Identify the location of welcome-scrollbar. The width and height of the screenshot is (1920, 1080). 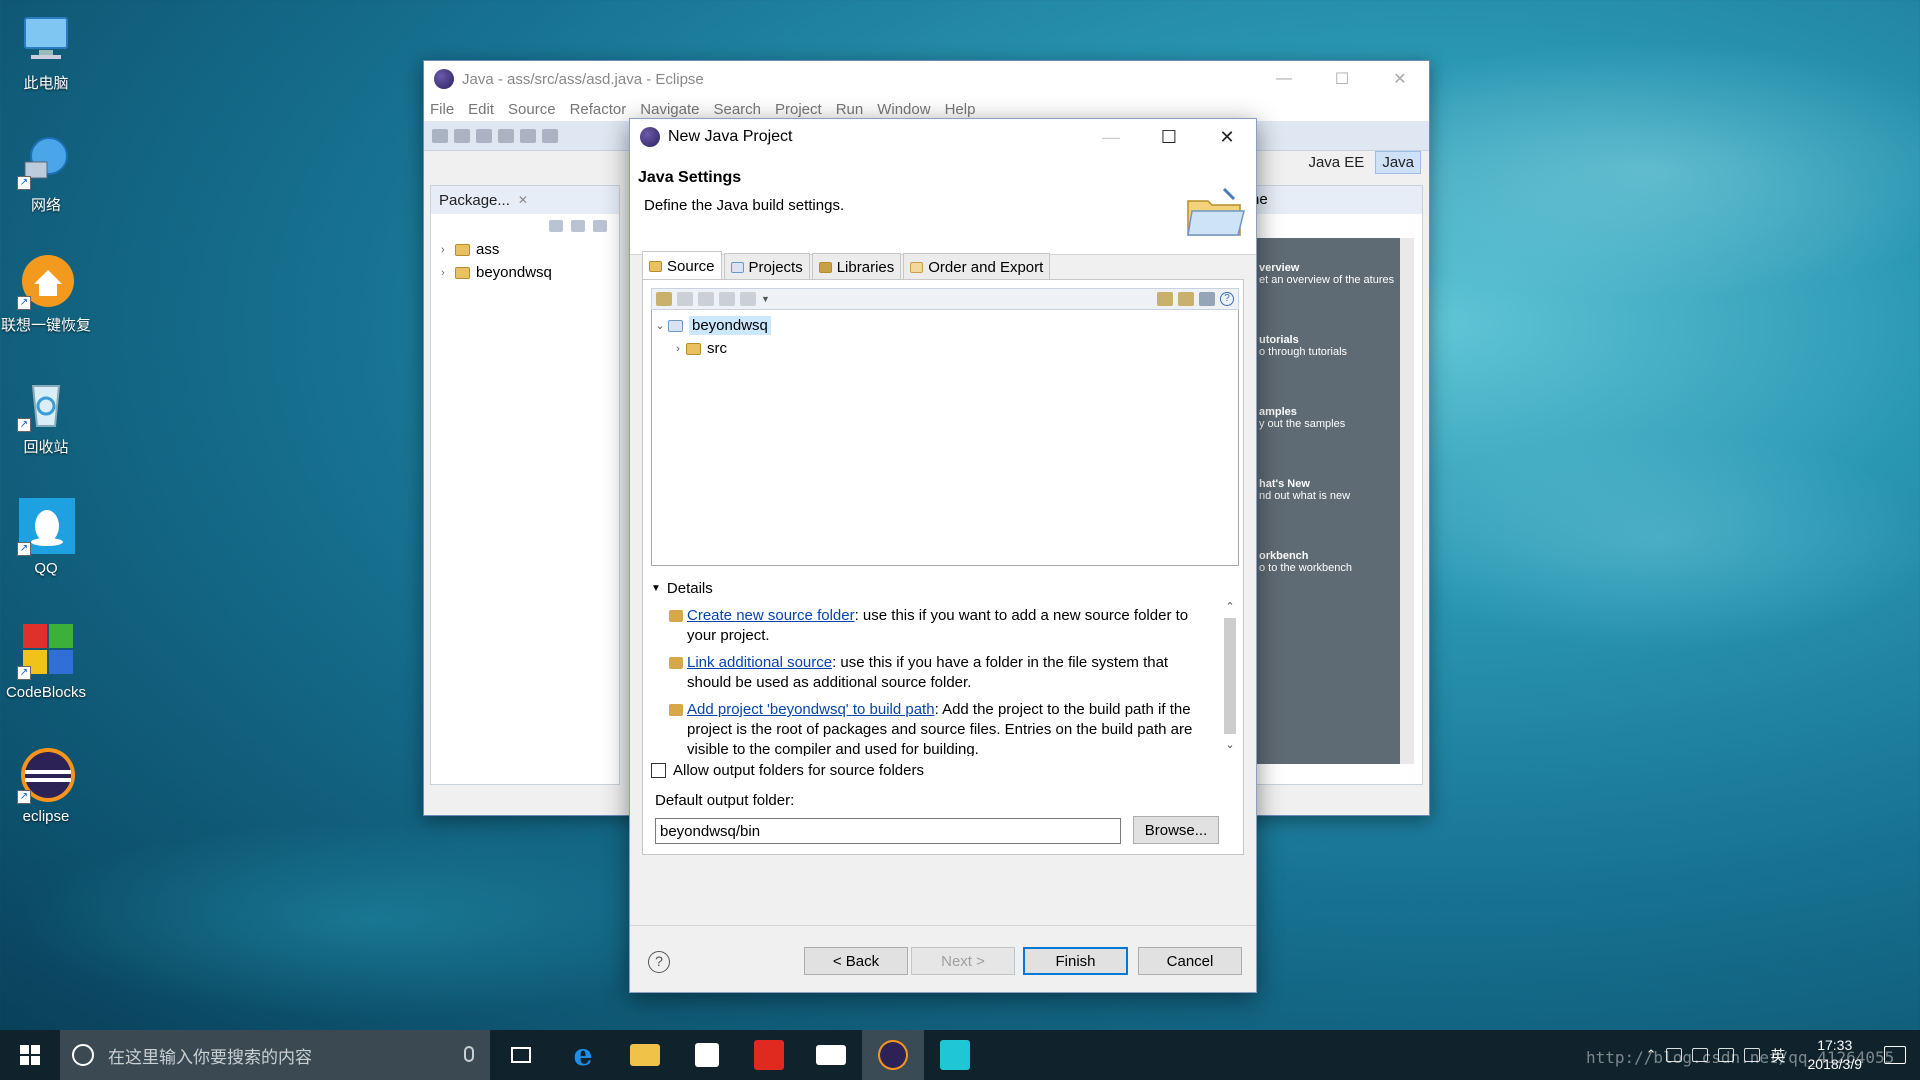
(1407, 501).